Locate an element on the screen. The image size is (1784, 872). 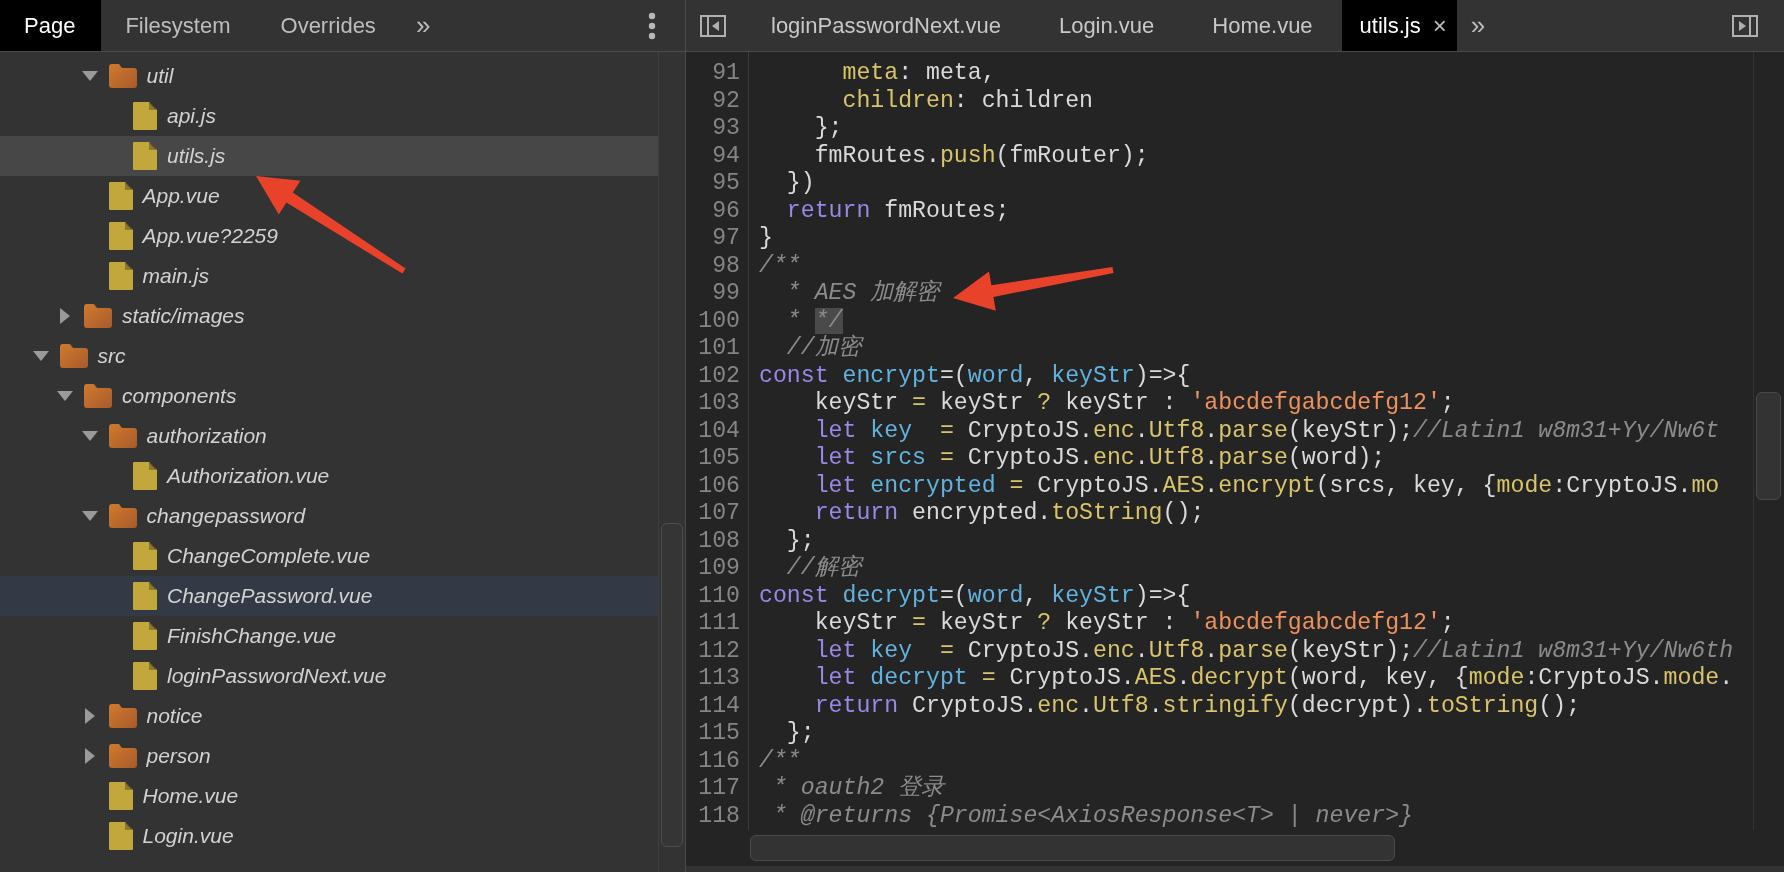
line-number: 109 is located at coordinates (718, 569).